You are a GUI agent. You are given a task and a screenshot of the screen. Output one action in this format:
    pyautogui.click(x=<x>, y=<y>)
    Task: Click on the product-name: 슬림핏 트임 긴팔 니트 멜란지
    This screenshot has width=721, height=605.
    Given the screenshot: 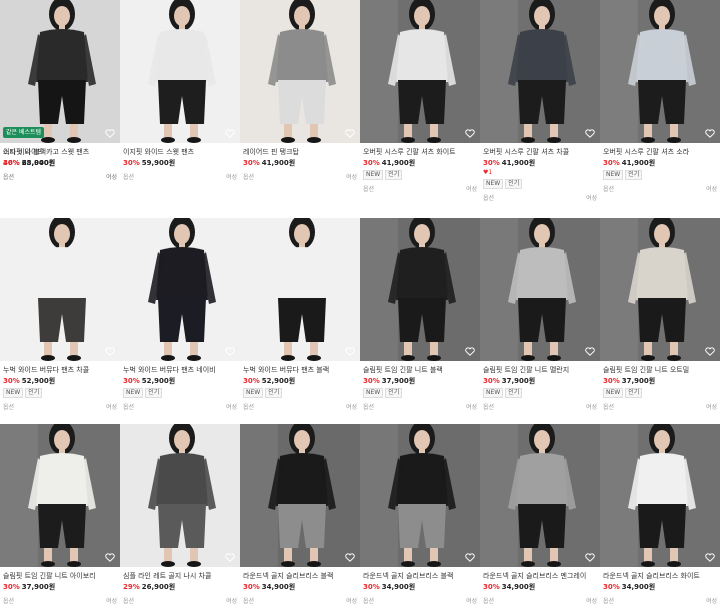 What is the action you would take?
    pyautogui.click(x=540, y=370)
    